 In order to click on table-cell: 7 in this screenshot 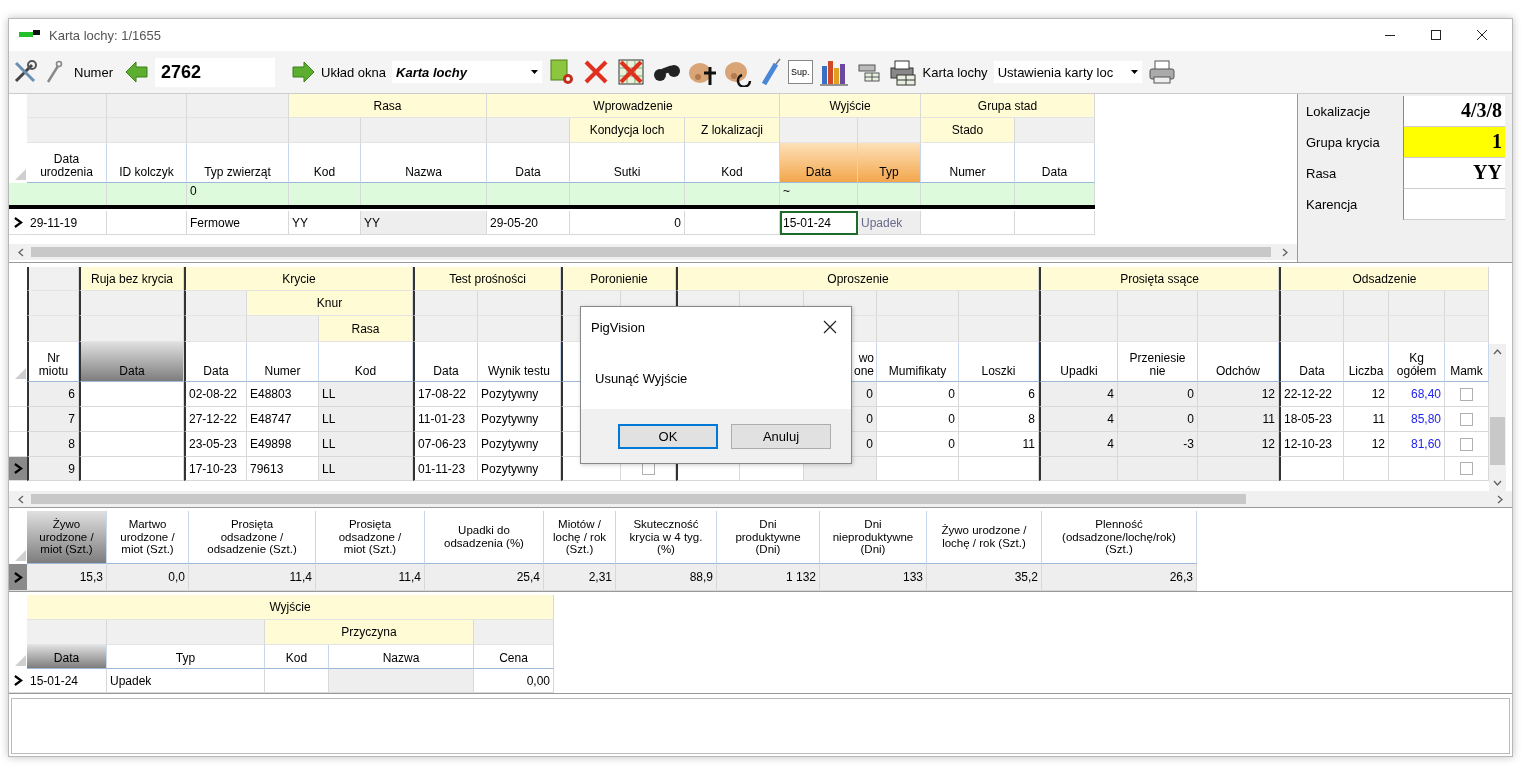, I will do `click(53, 419)`.